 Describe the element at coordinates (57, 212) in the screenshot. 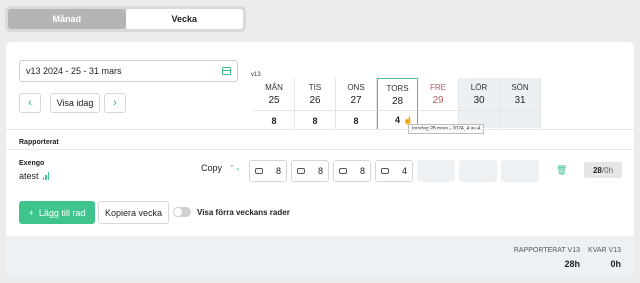

I see `add-row-button: + Lägg till rad` at that location.